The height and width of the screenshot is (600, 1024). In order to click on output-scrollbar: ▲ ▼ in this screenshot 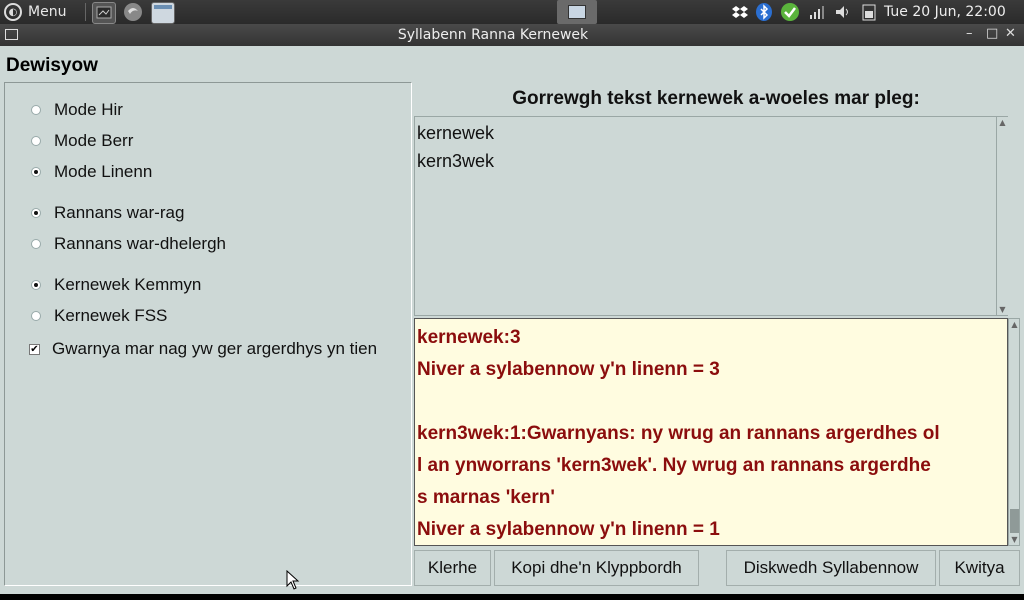, I will do `click(1014, 432)`.